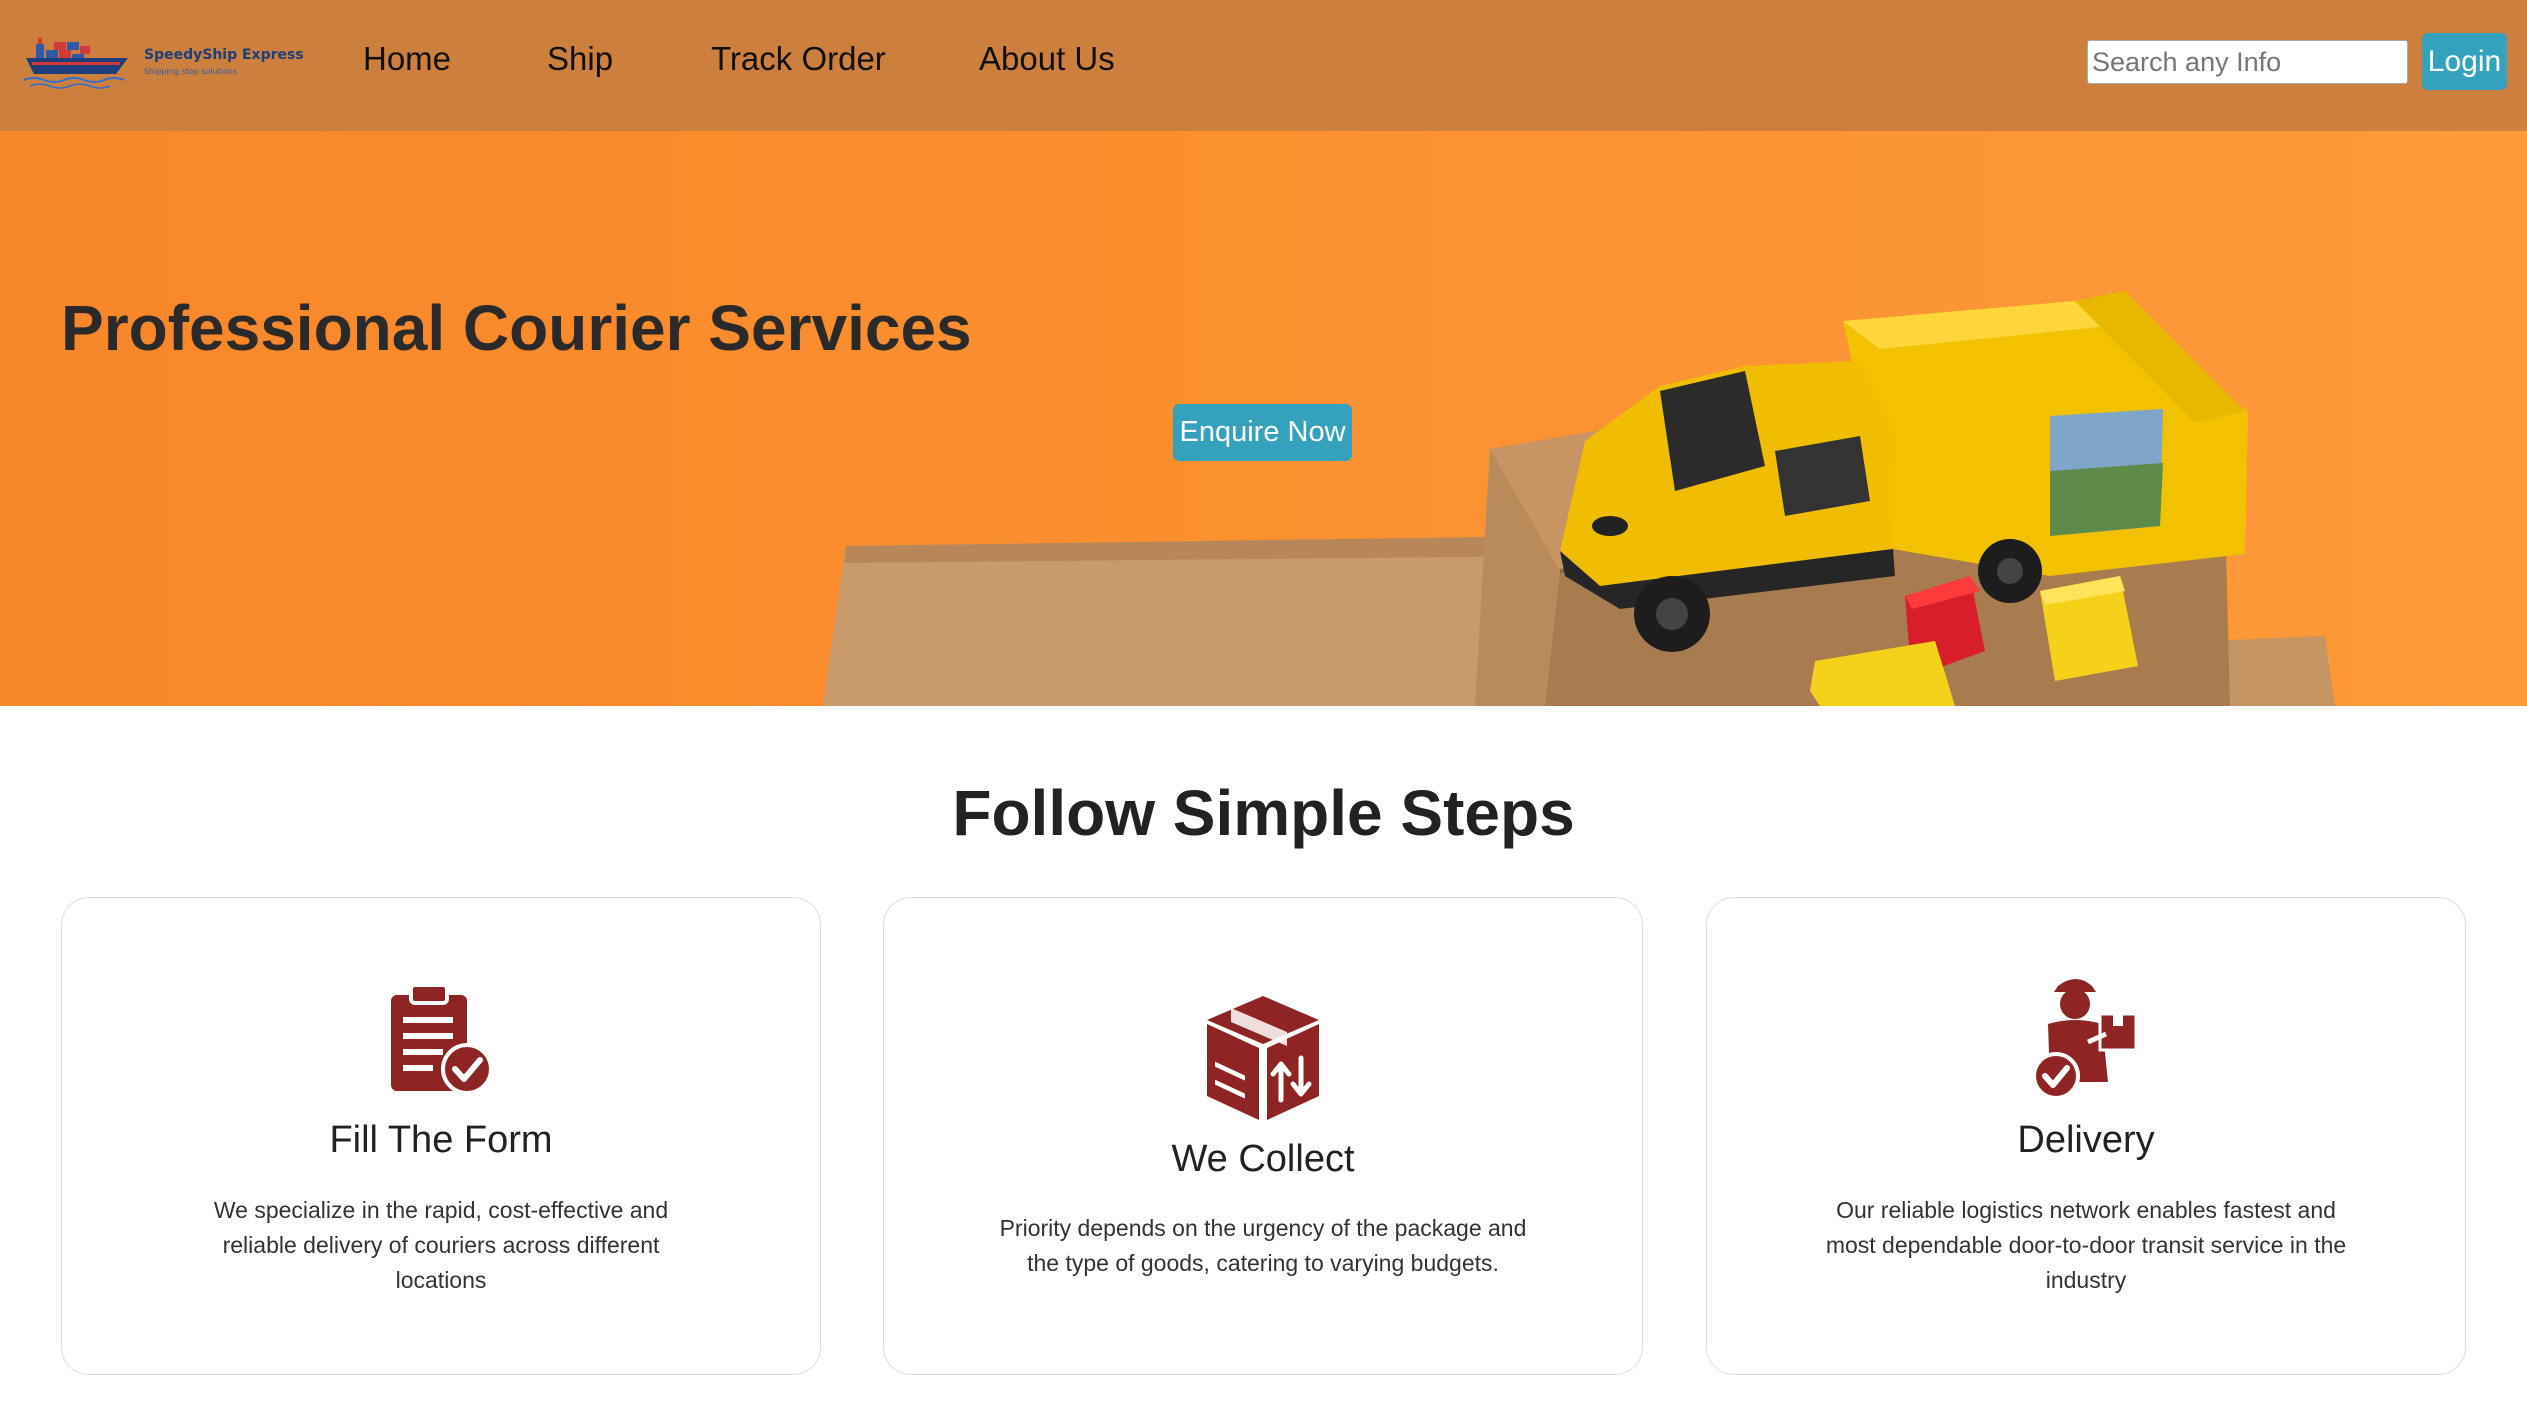  Describe the element at coordinates (516, 328) in the screenshot. I see `hero-title: Professional Courier Services` at that location.